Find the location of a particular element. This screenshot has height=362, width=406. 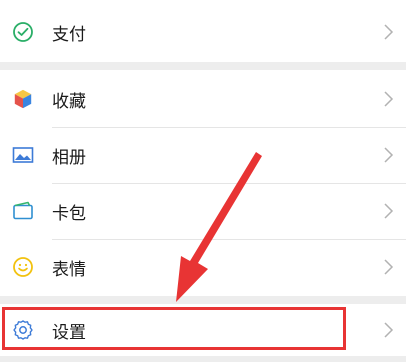

menu-item-label: 相册 is located at coordinates (69, 157).